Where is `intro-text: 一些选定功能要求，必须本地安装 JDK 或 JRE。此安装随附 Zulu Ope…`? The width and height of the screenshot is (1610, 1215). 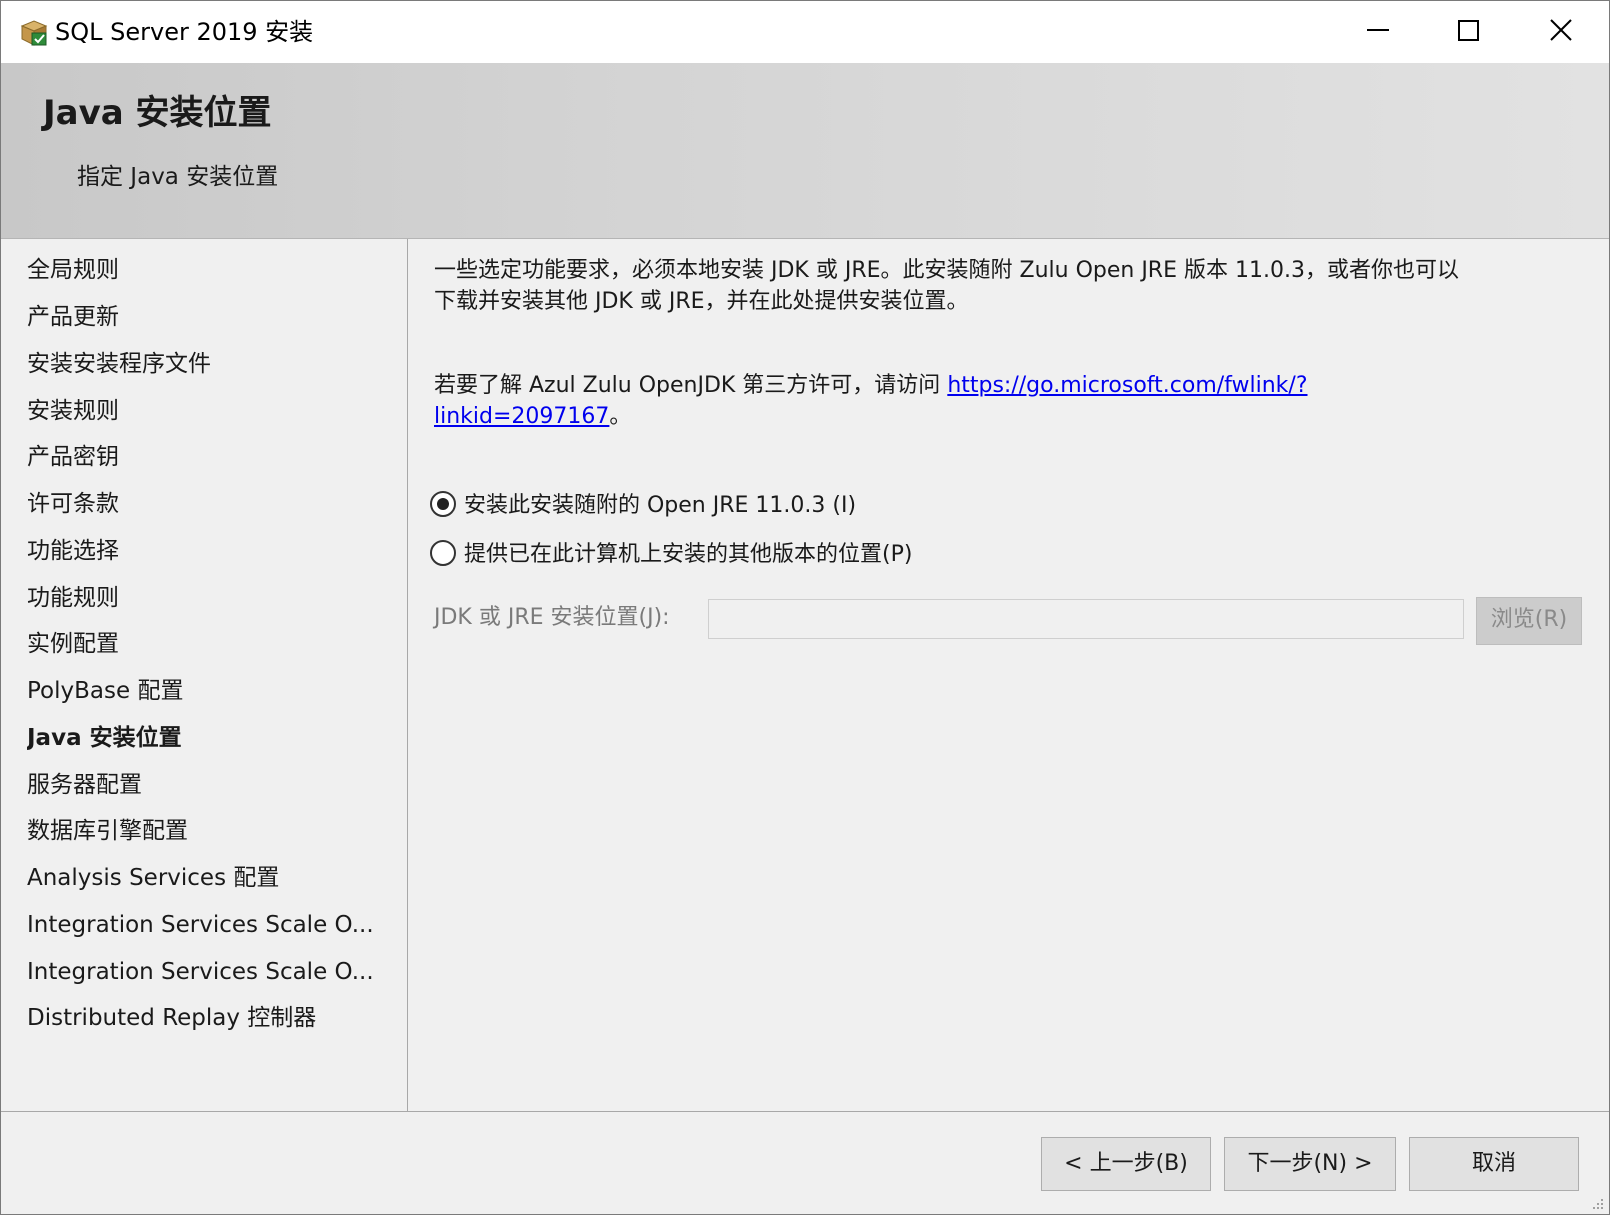
intro-text: 一些选定功能要求，必须本地安装 JDK 或 JRE。此安装随附 Zulu Ope… is located at coordinates (946, 286).